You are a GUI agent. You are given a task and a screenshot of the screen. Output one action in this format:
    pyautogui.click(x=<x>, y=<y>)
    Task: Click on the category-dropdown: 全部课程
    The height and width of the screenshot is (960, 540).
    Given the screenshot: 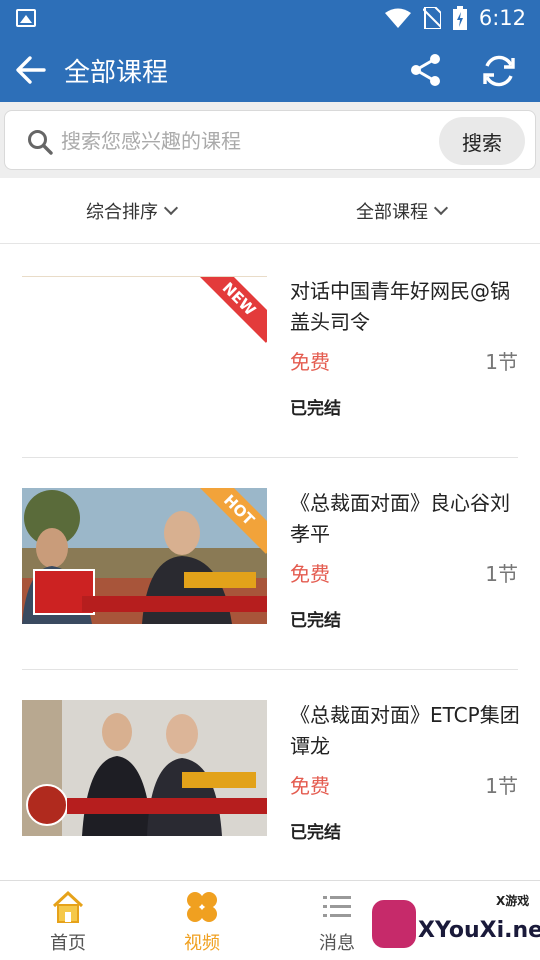 What is the action you would take?
    pyautogui.click(x=402, y=211)
    